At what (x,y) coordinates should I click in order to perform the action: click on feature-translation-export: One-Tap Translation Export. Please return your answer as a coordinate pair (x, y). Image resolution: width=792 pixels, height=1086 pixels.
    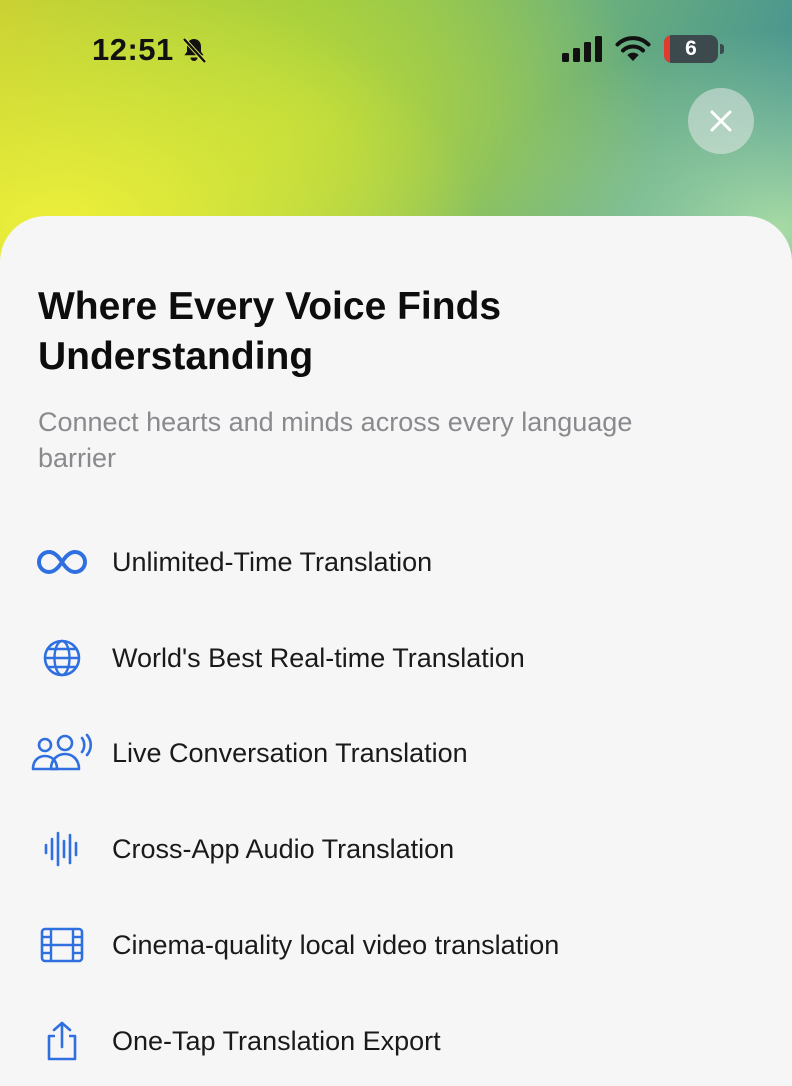
    Looking at the image, I should click on (400, 1041).